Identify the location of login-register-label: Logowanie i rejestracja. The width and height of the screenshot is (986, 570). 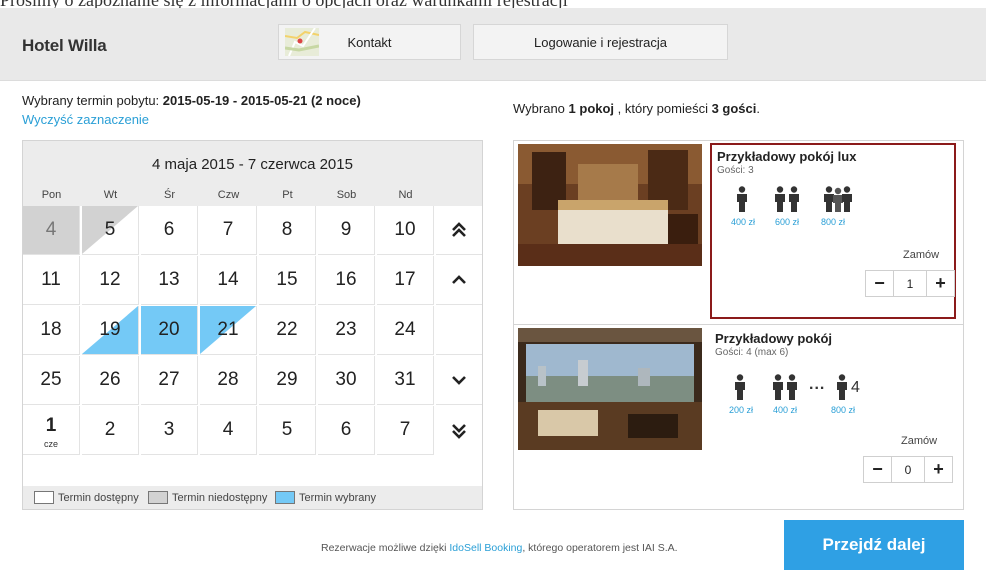
(600, 42).